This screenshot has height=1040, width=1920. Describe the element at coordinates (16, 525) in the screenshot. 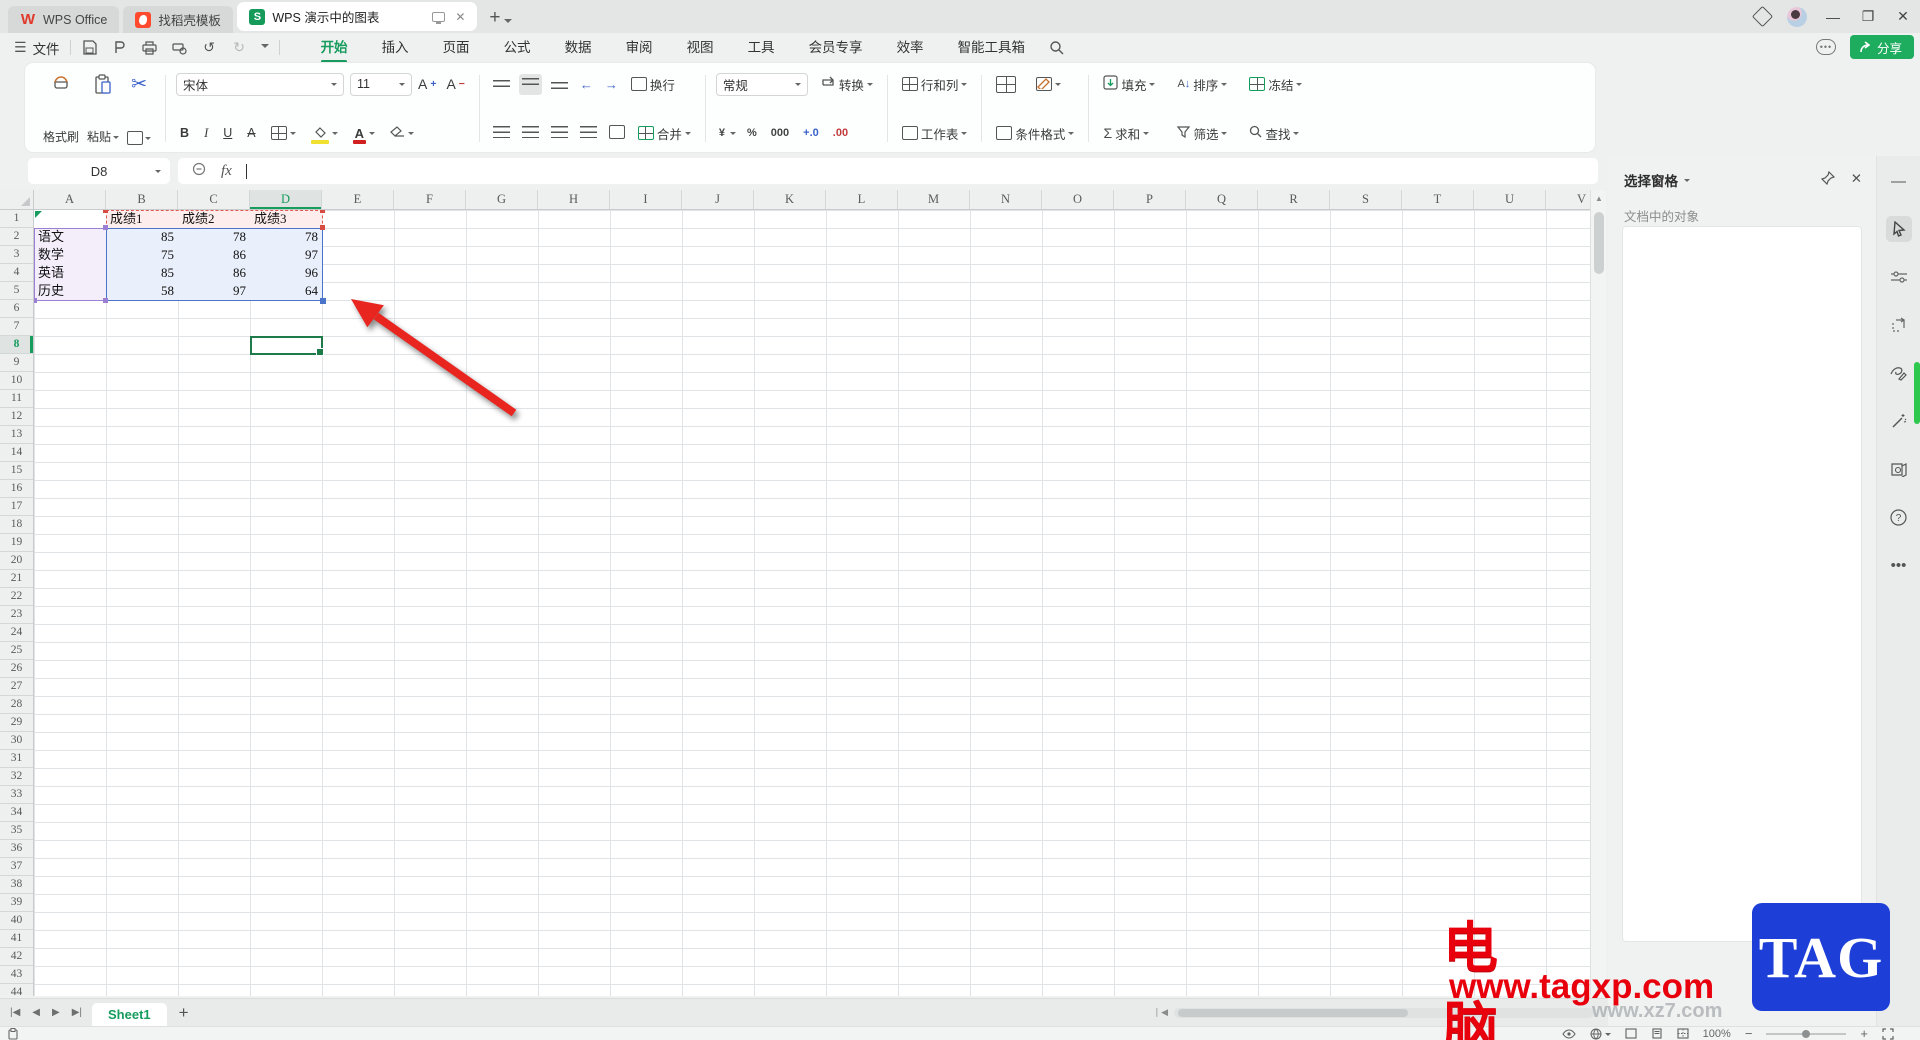

I see `row-header-18: 18` at that location.